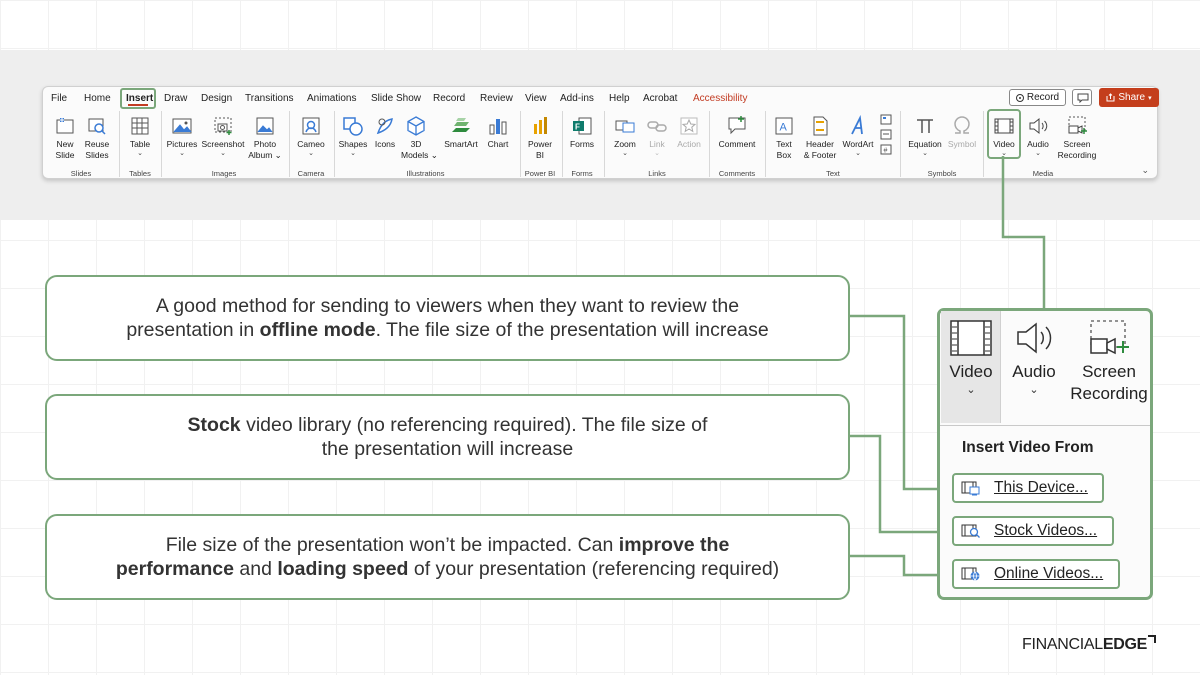  What do you see at coordinates (1045, 425) in the screenshot?
I see `menu-divider` at bounding box center [1045, 425].